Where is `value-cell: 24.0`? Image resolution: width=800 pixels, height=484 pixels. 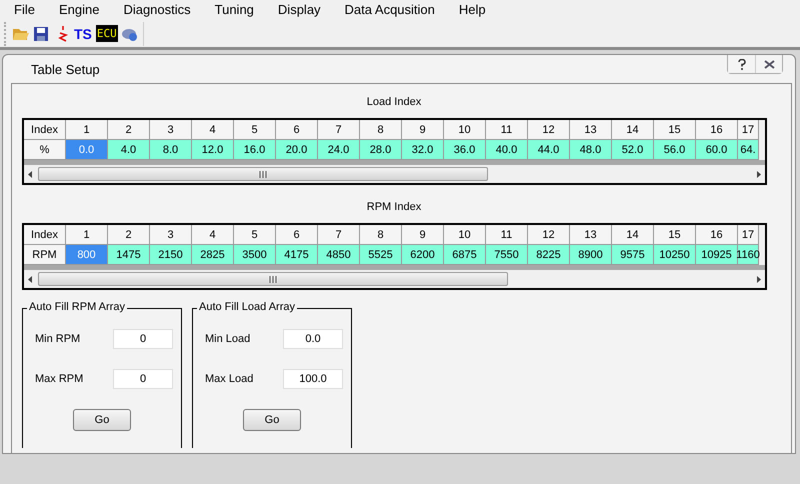 value-cell: 24.0 is located at coordinates (339, 150).